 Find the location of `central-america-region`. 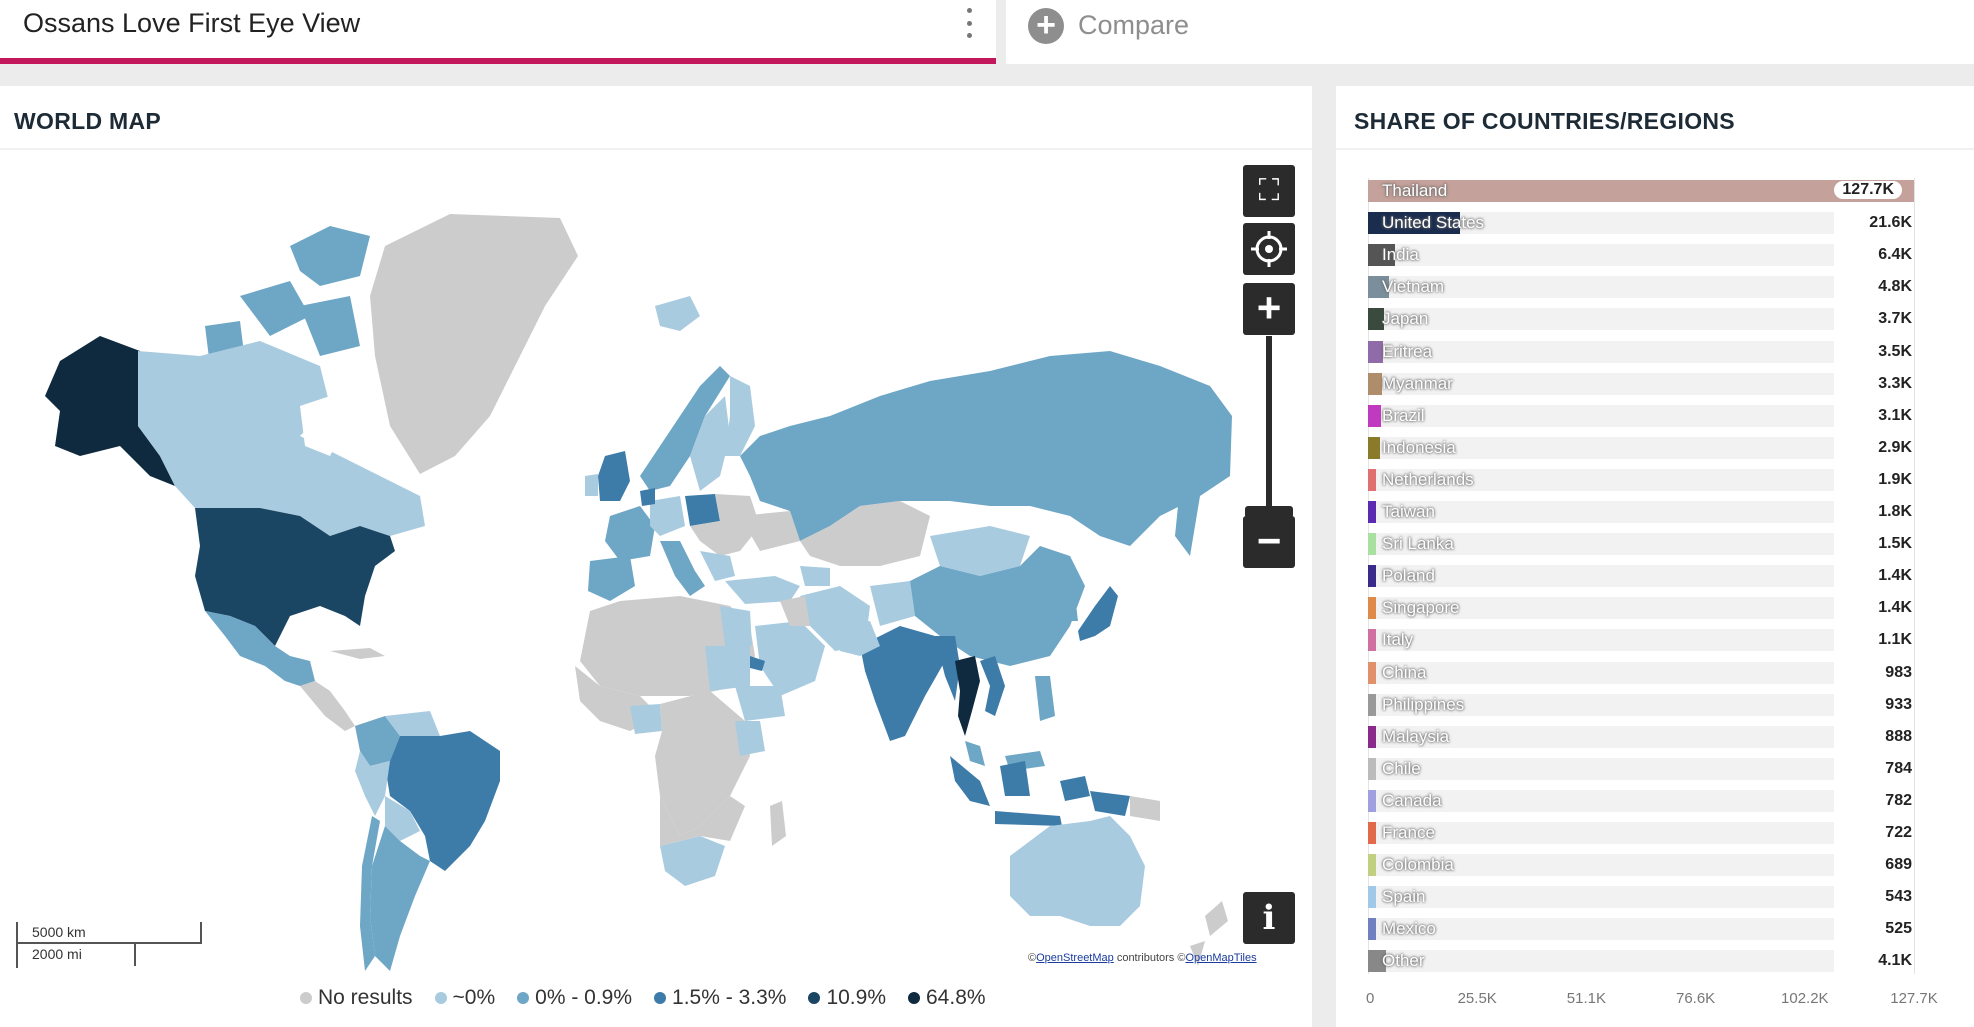

central-america-region is located at coordinates (327, 706).